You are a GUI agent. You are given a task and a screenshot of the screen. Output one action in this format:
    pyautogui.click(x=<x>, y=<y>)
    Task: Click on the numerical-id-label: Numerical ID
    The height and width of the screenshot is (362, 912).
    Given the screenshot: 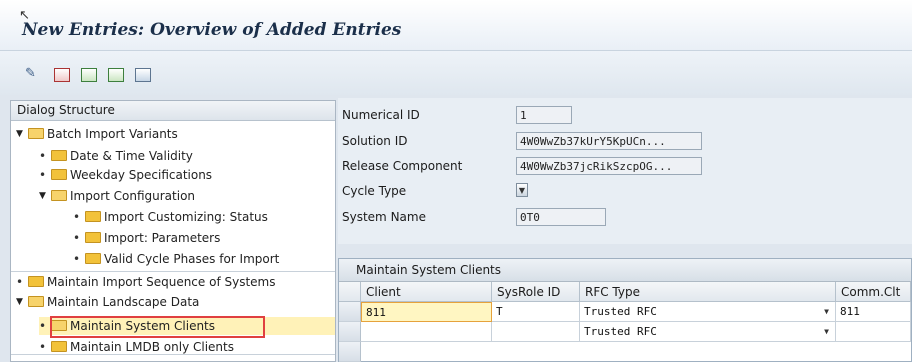 What is the action you would take?
    pyautogui.click(x=381, y=115)
    